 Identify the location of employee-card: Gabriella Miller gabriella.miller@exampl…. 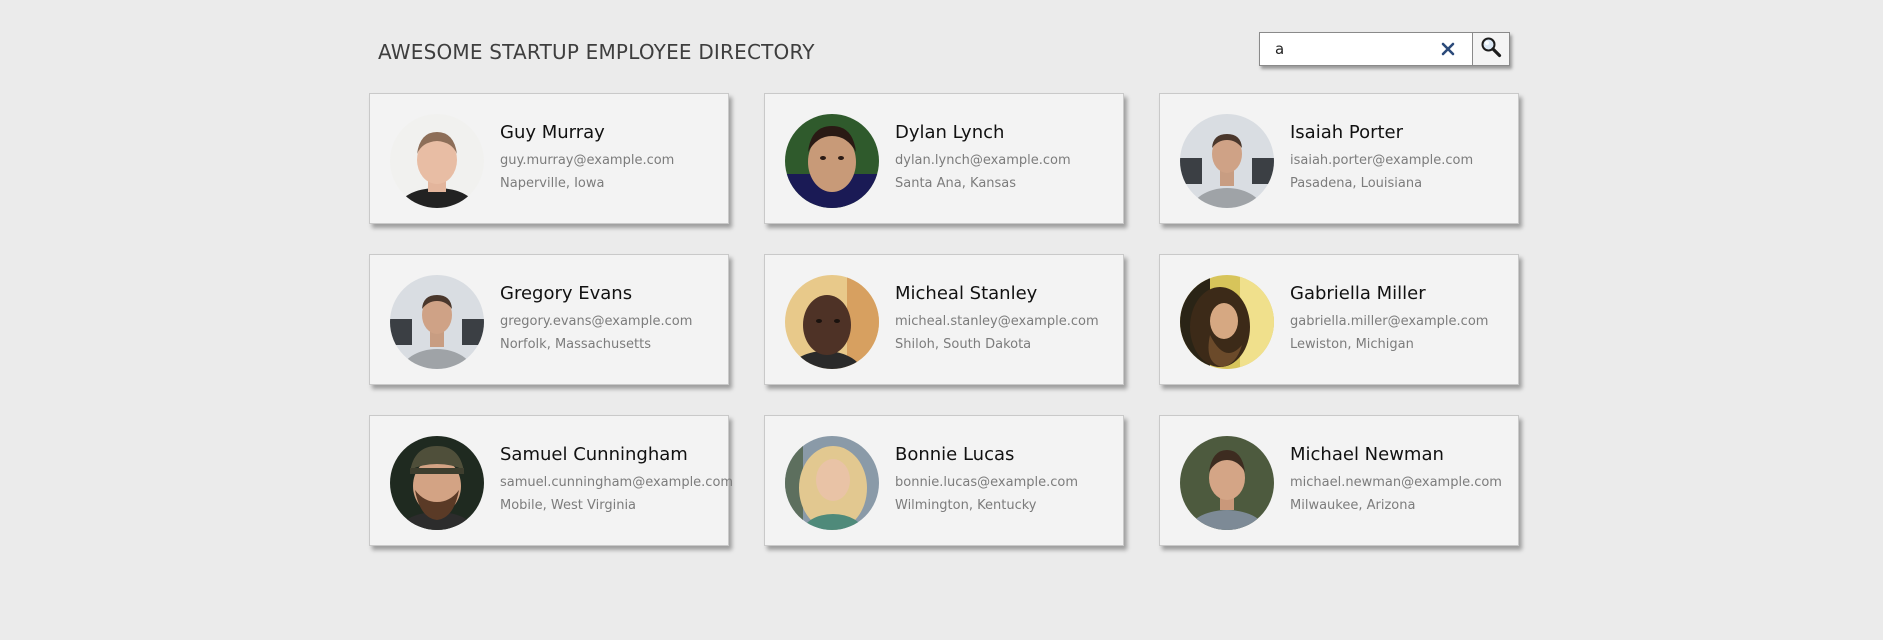
(1339, 319).